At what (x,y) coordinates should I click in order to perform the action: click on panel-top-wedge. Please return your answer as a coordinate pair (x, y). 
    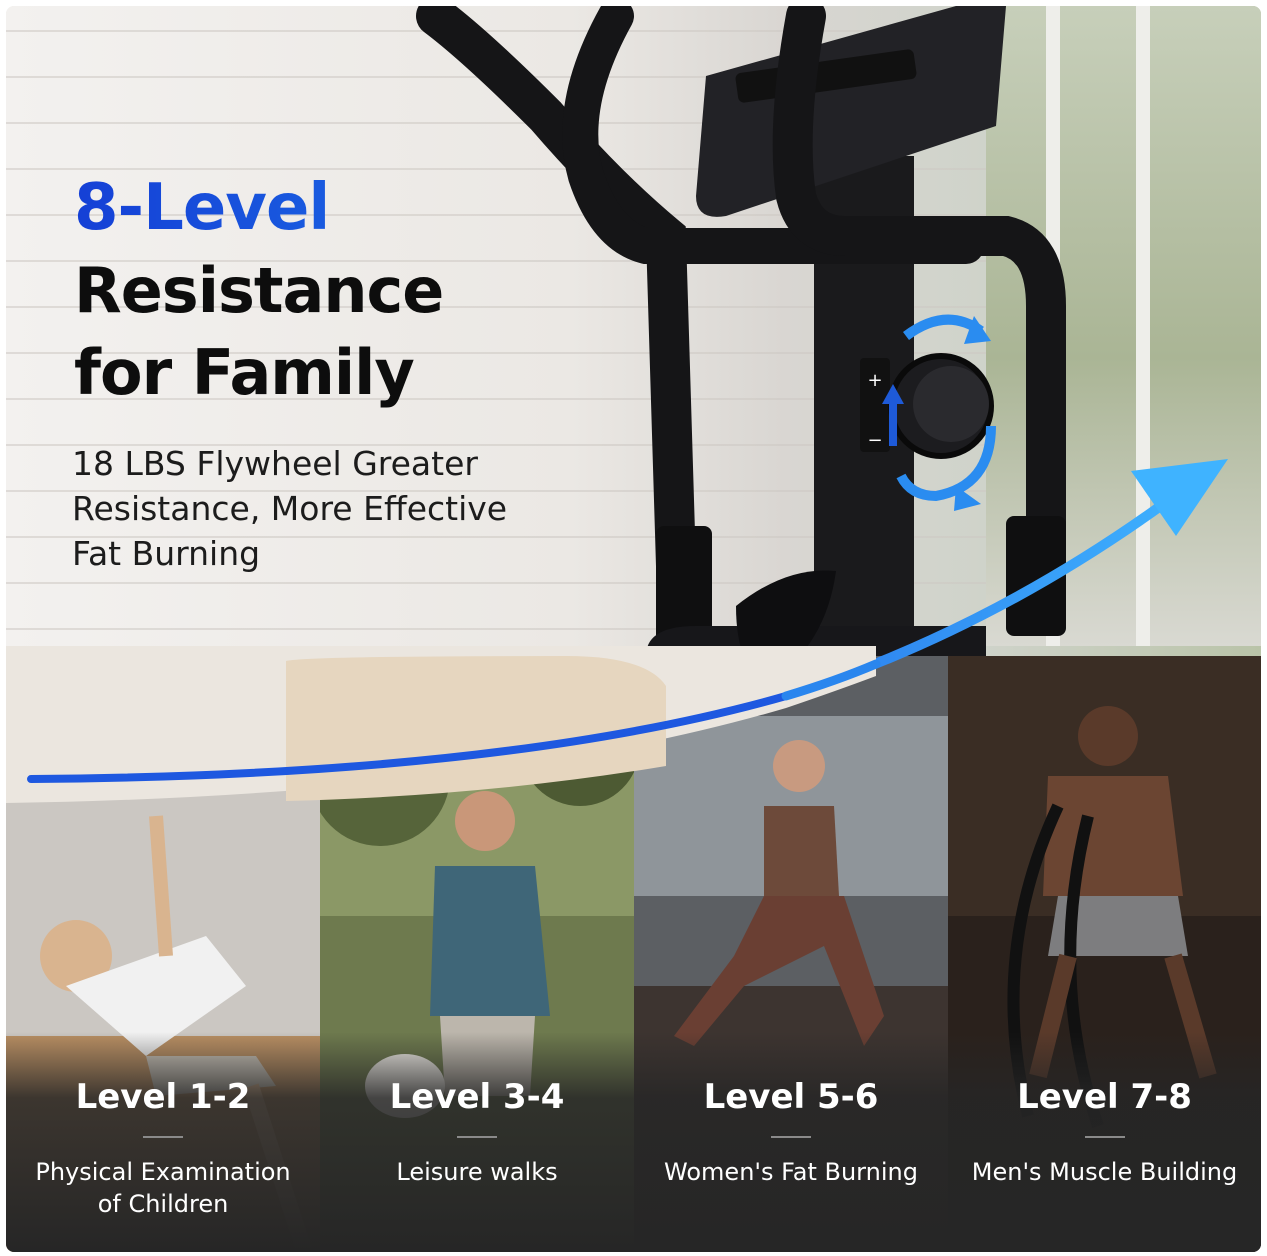
    Looking at the image, I should click on (443, 724).